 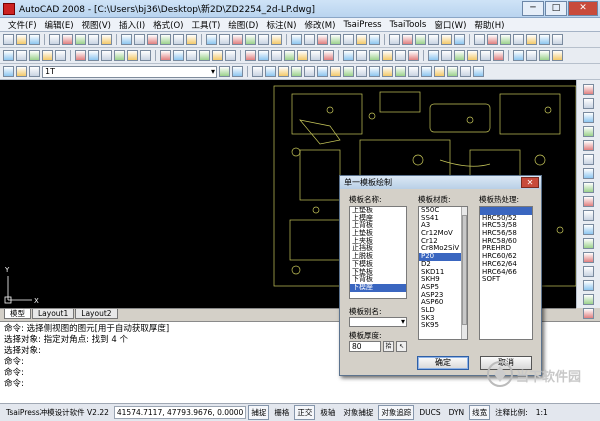 What do you see at coordinates (237, 71) in the screenshot?
I see `layer-match-icon` at bounding box center [237, 71].